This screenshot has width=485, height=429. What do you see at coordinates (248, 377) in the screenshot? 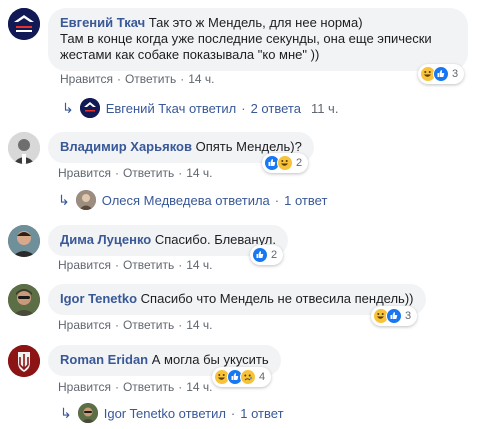
I see `sad-reaction-icon` at bounding box center [248, 377].